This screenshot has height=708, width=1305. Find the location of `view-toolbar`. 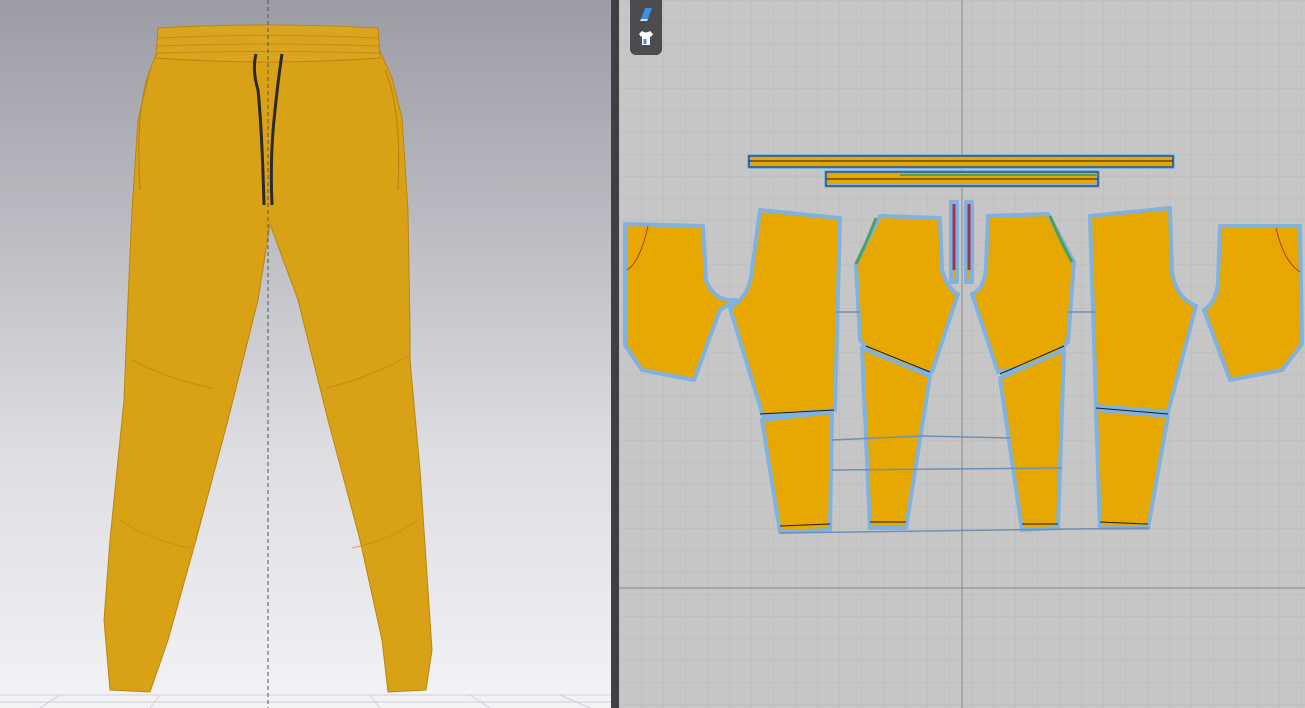

view-toolbar is located at coordinates (646, 27).